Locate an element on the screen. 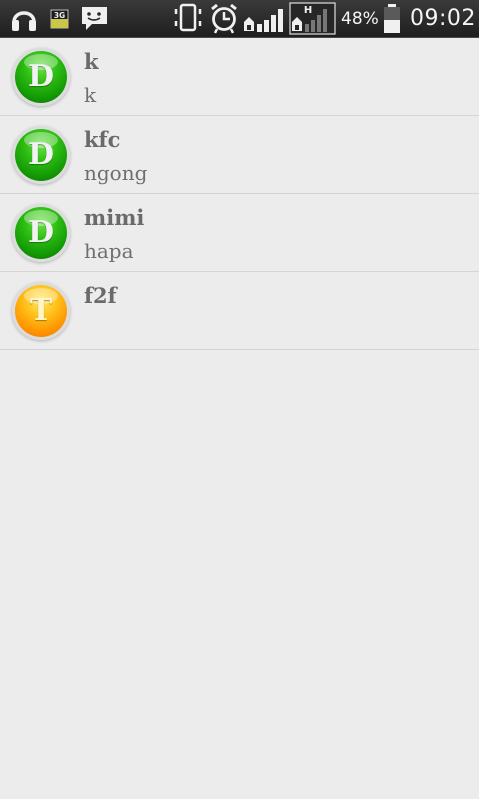  svg-text: 3G is located at coordinates (59, 15).